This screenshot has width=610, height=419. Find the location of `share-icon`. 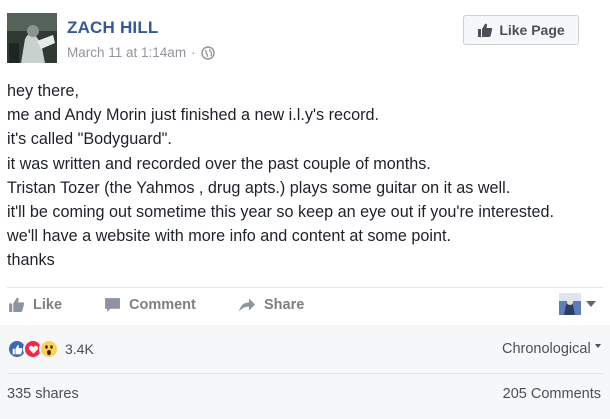

share-icon is located at coordinates (247, 305).